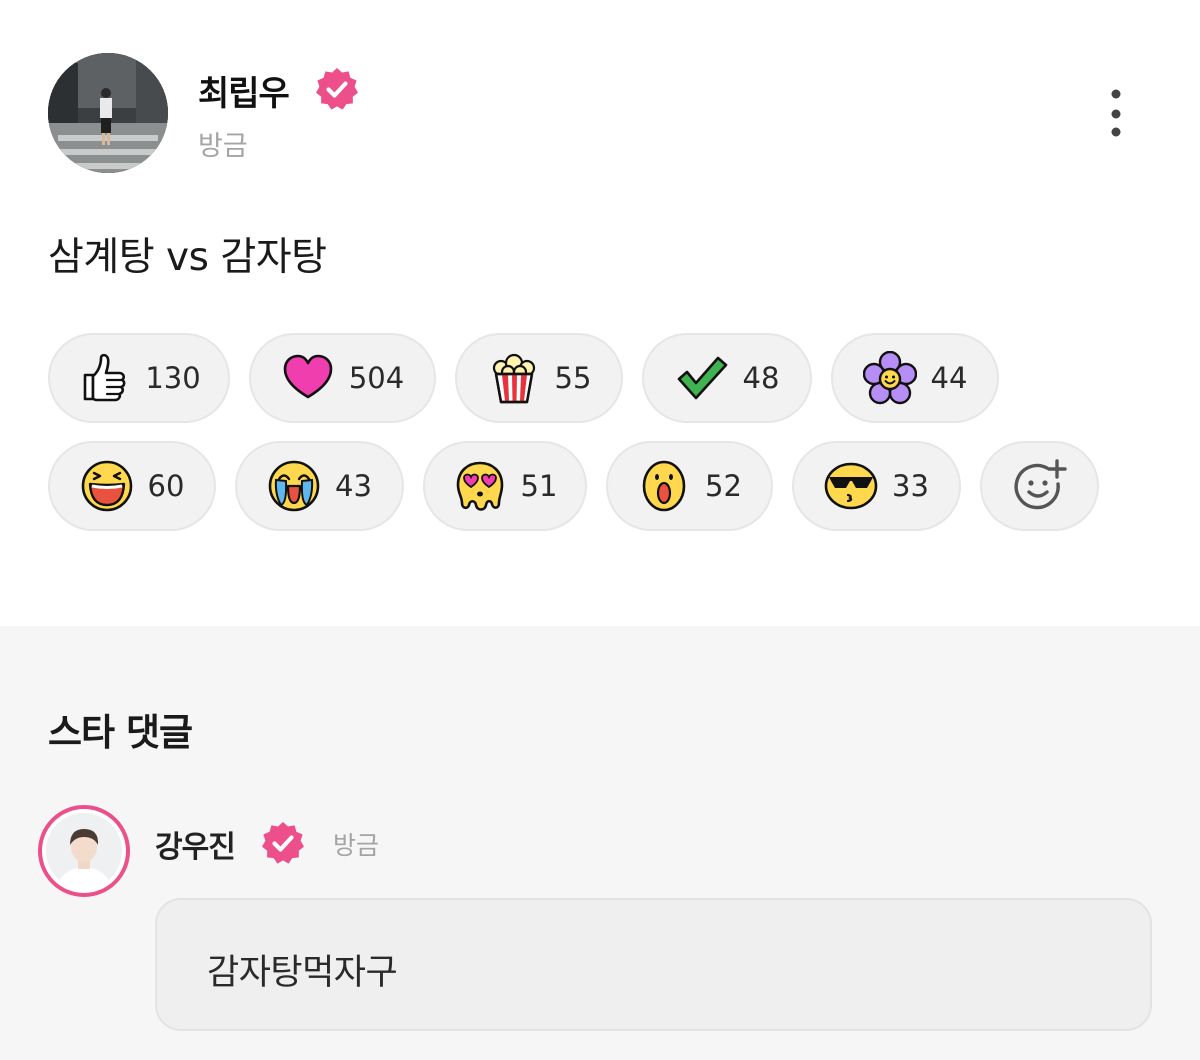 The height and width of the screenshot is (1060, 1200). I want to click on add-reaction-button, so click(1039, 486).